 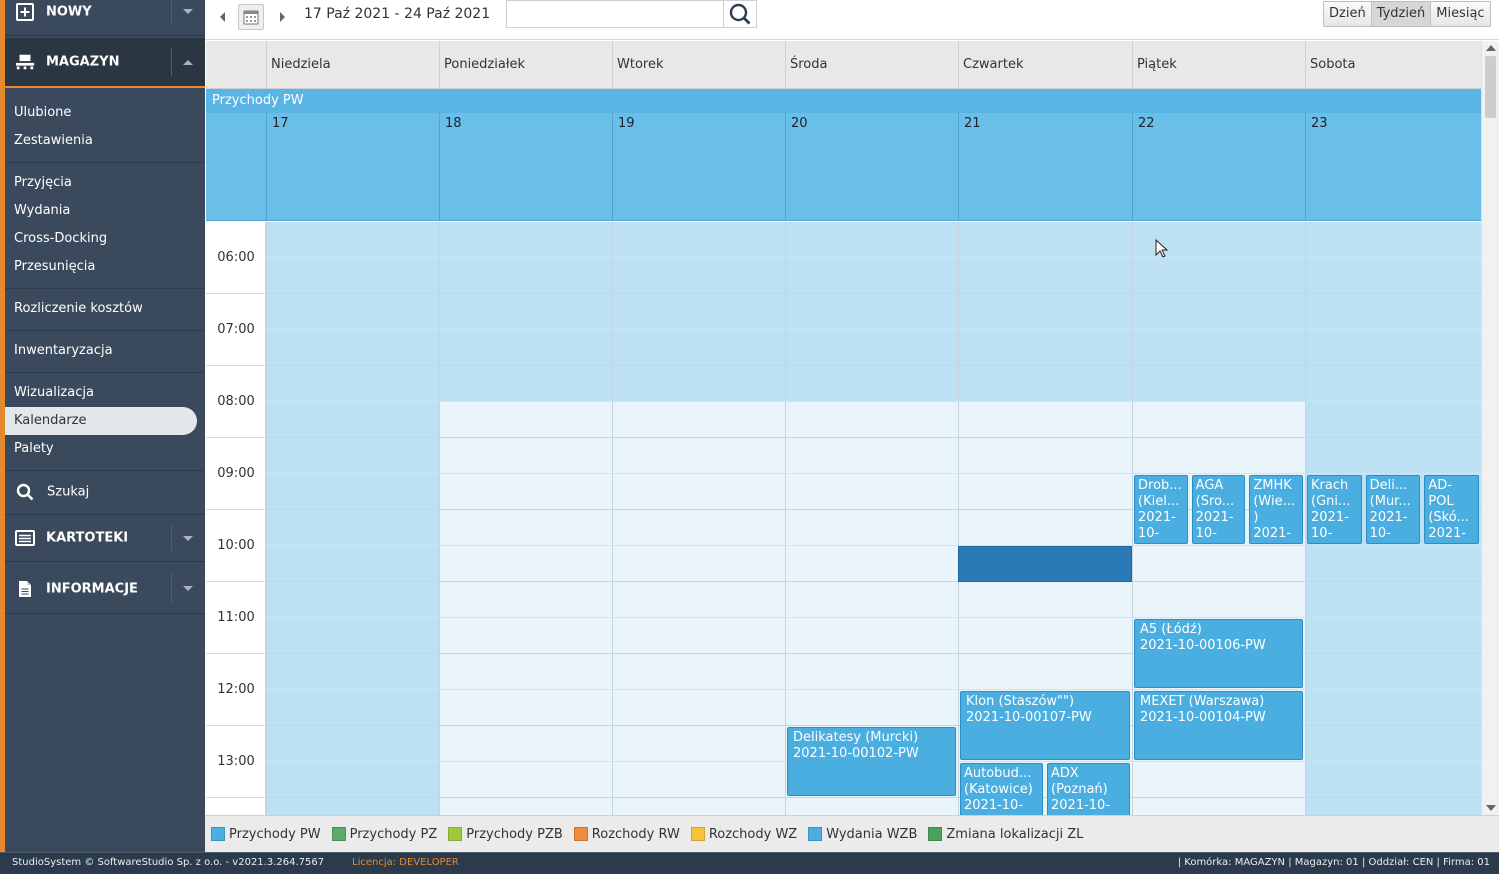 I want to click on nav-item-przesuniecia: Przesunięcia, so click(x=105, y=267).